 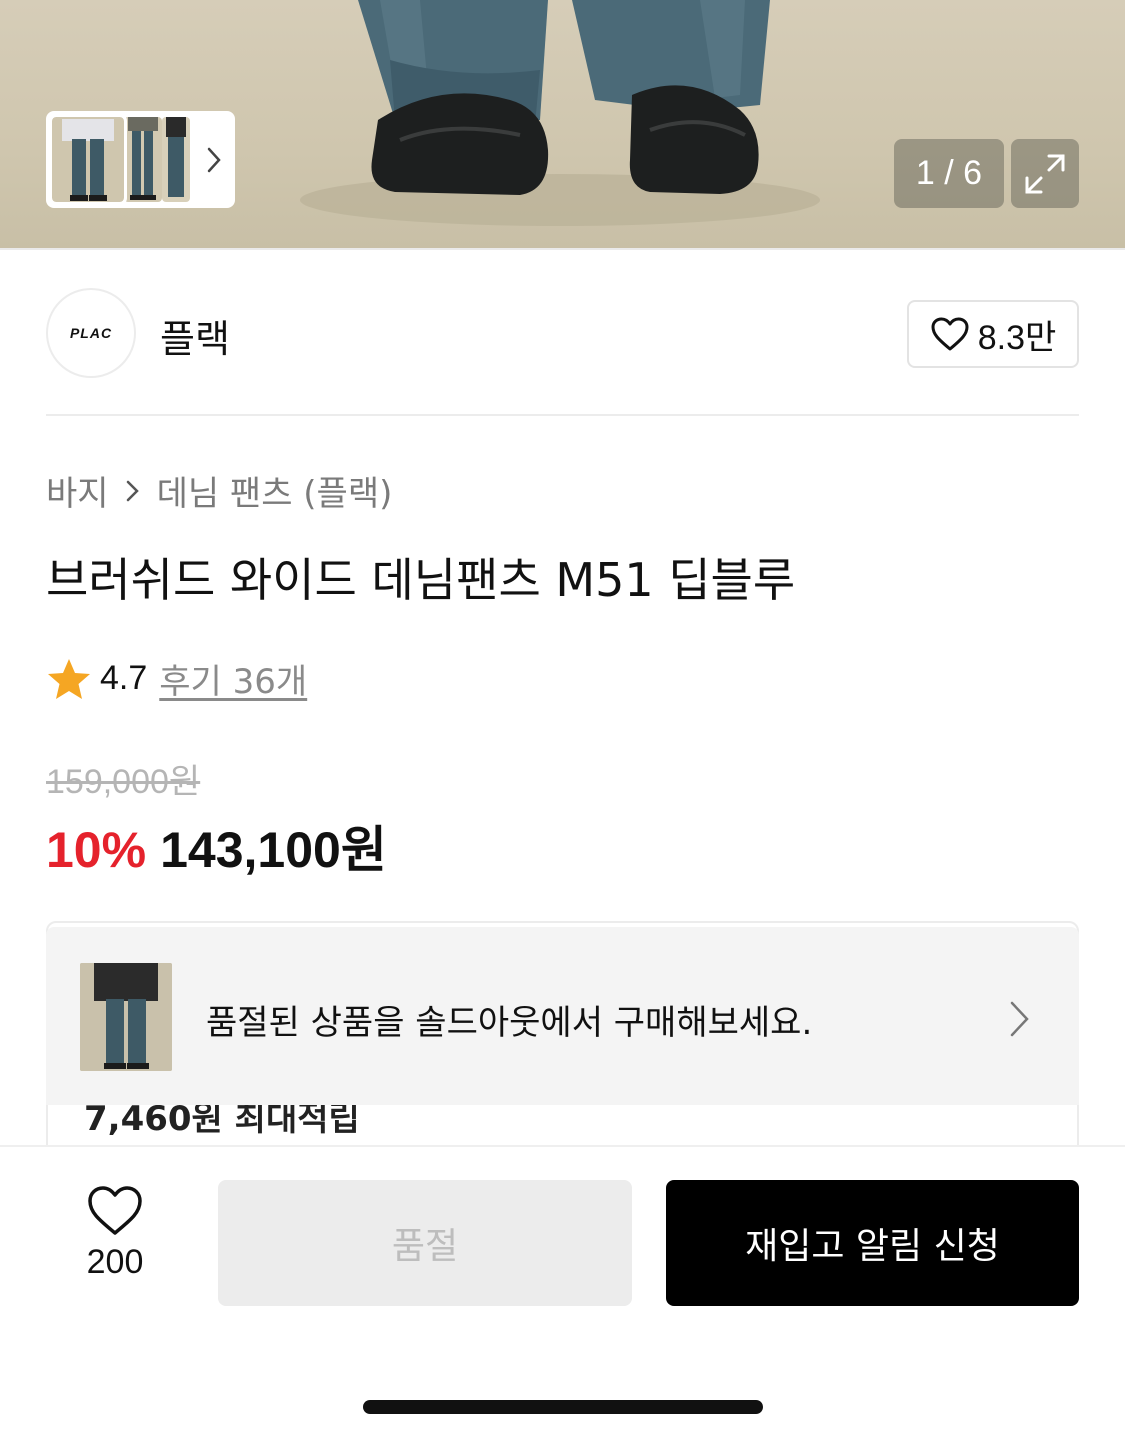 I want to click on expand-button, so click(x=1045, y=173).